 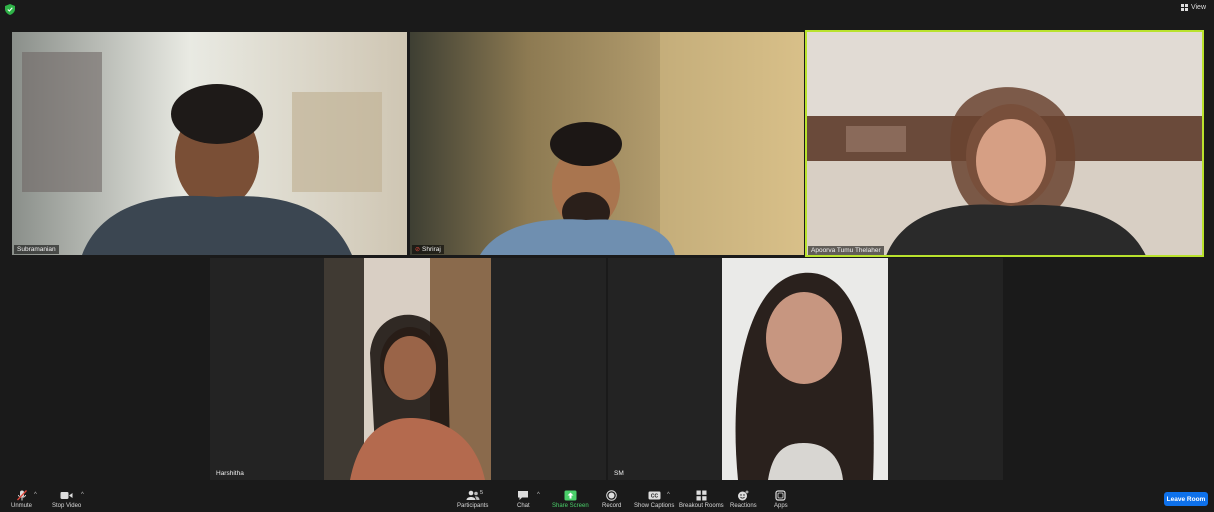 I want to click on security-shield-icon, so click(x=10, y=9).